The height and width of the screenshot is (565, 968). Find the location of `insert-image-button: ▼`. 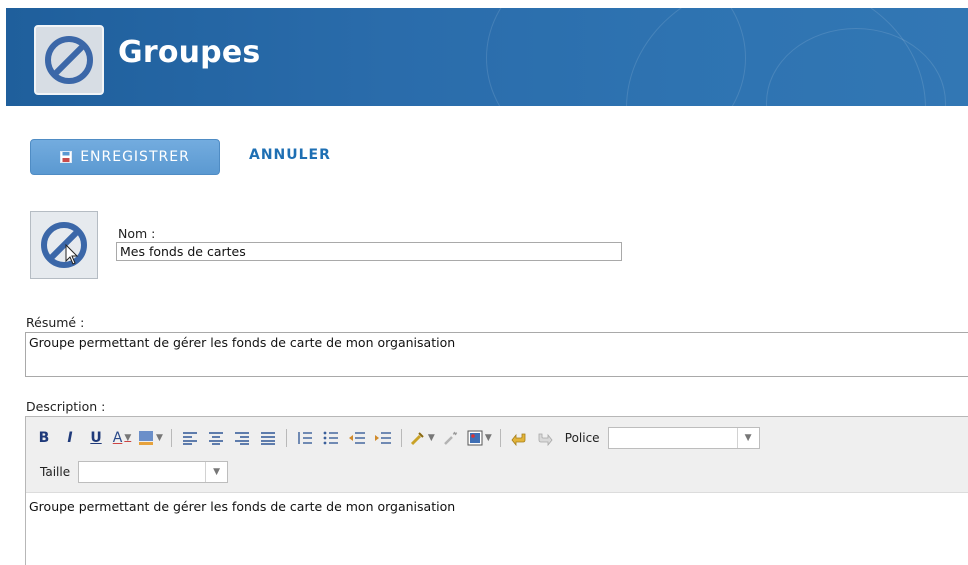

insert-image-button: ▼ is located at coordinates (479, 438).